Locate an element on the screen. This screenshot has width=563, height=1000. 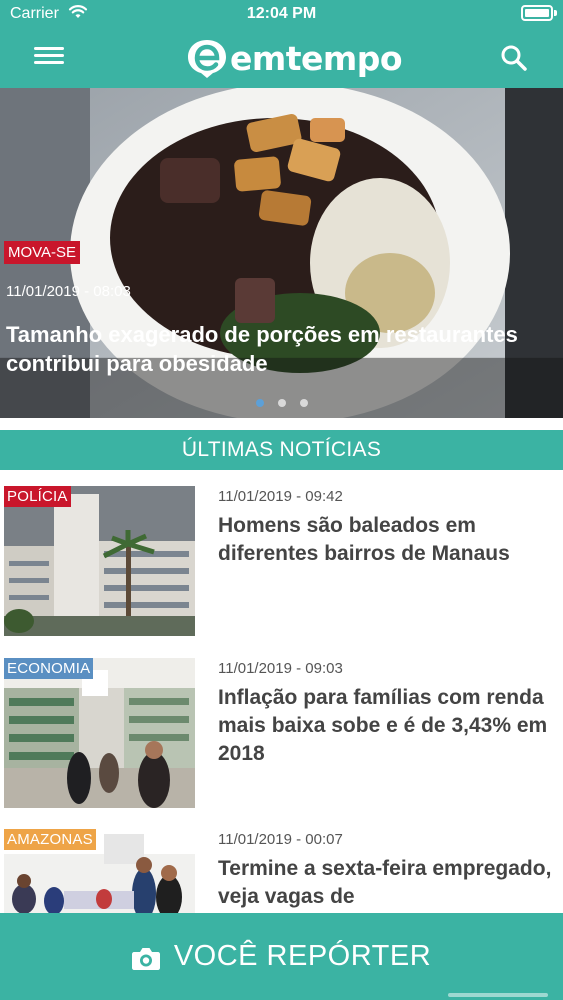
brand-name: emtempo is located at coordinates (316, 58).